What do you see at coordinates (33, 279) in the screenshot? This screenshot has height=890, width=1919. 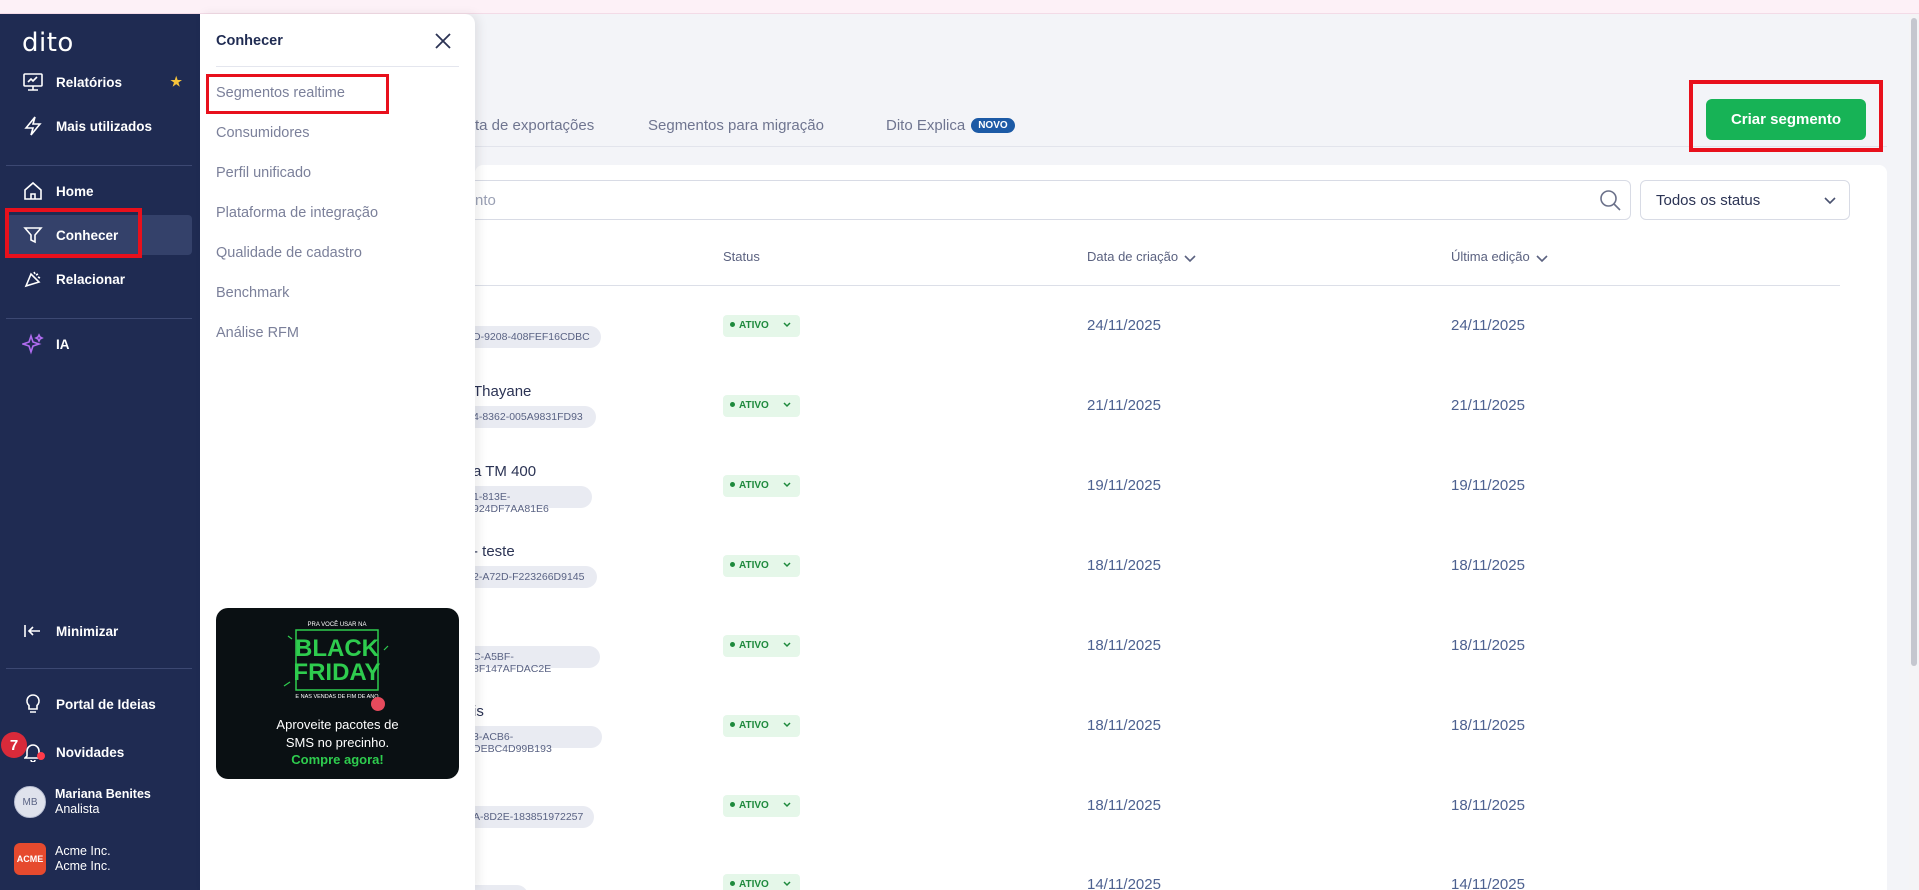 I see `megaphone-icon` at bounding box center [33, 279].